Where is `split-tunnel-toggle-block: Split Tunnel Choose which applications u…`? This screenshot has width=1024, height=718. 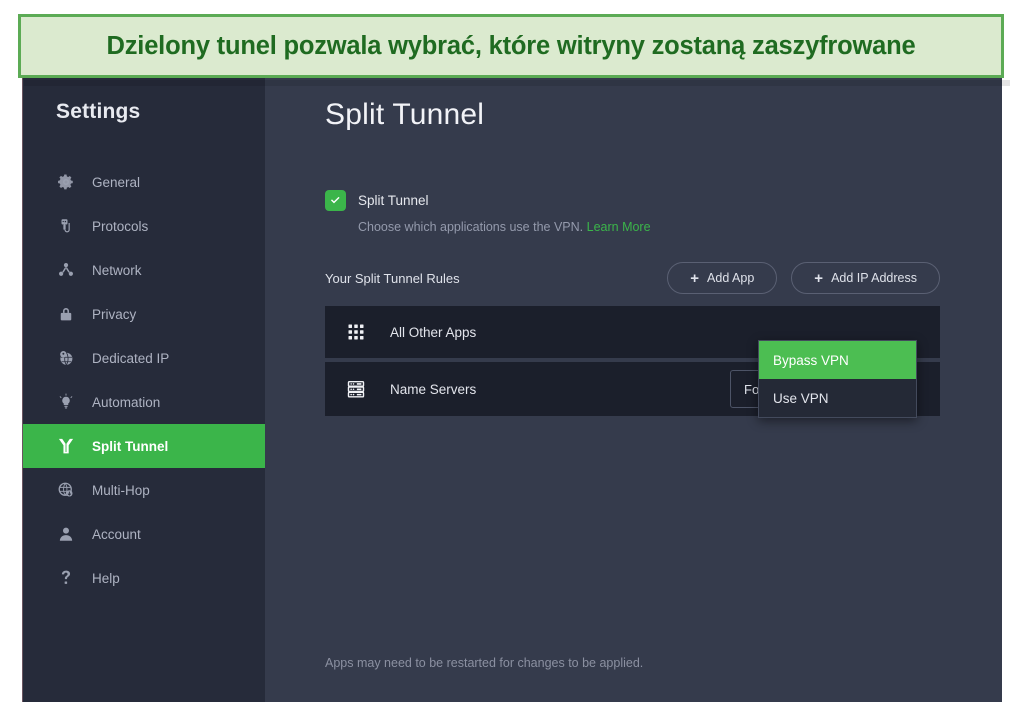
split-tunnel-toggle-block: Split Tunnel Choose which applications u… is located at coordinates (632, 212).